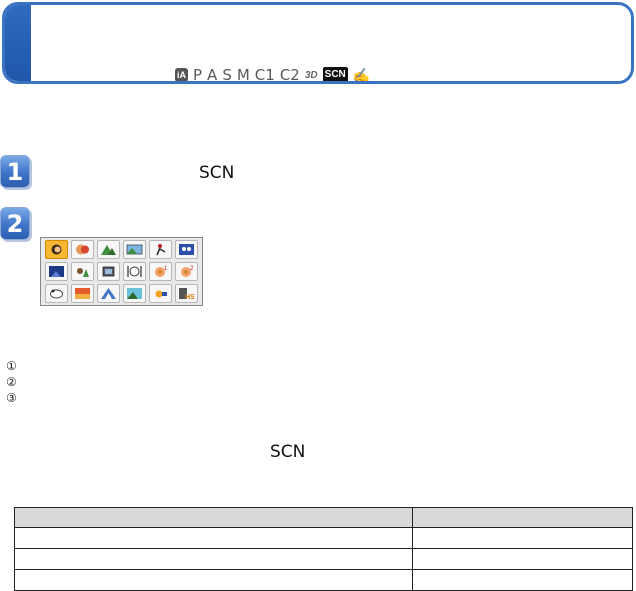  I want to click on mode-p-icon: P, so click(198, 75).